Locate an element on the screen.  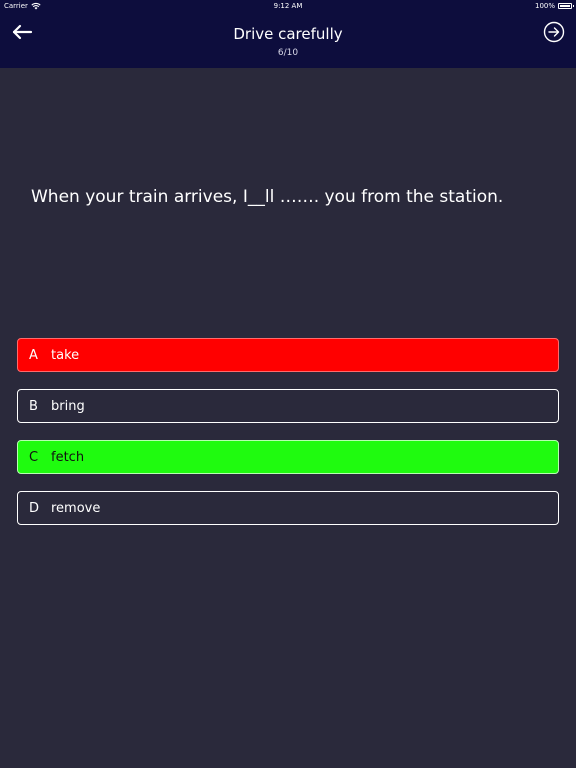
question-progress: 6/10 is located at coordinates (288, 53).